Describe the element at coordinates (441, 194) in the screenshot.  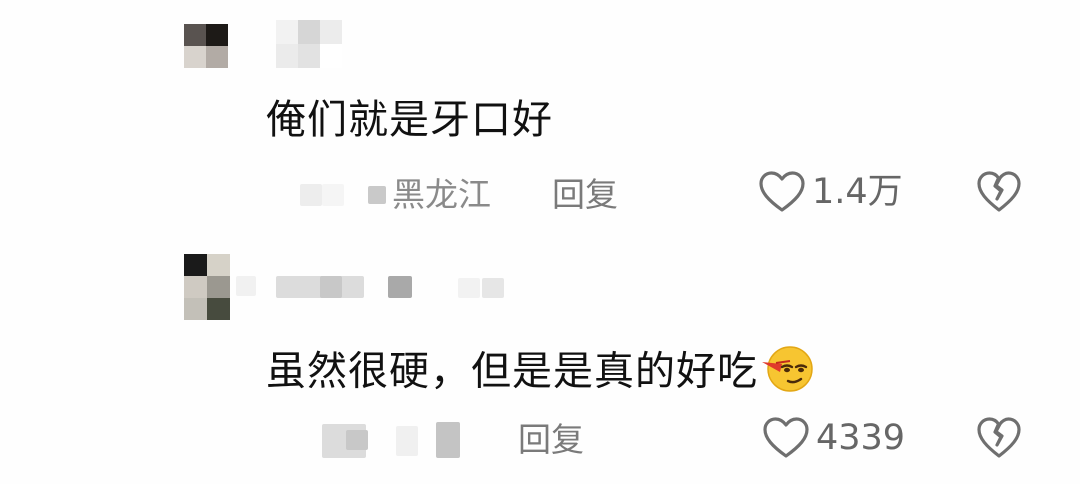
I see `comment-location: 黑龙江` at that location.